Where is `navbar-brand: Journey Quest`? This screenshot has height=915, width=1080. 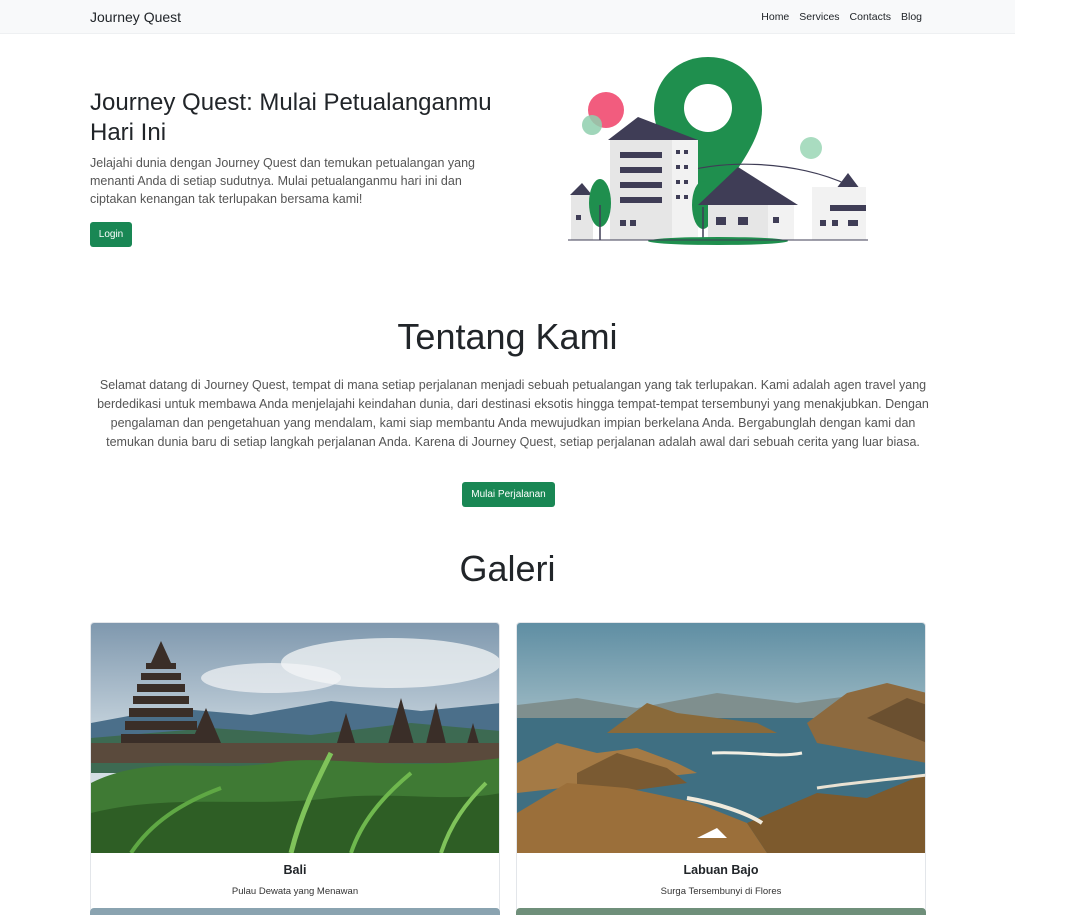
navbar-brand: Journey Quest is located at coordinates (135, 17).